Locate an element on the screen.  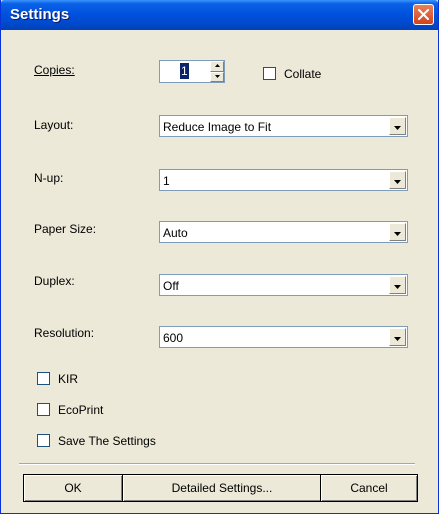
collate-checkbox is located at coordinates (269, 73).